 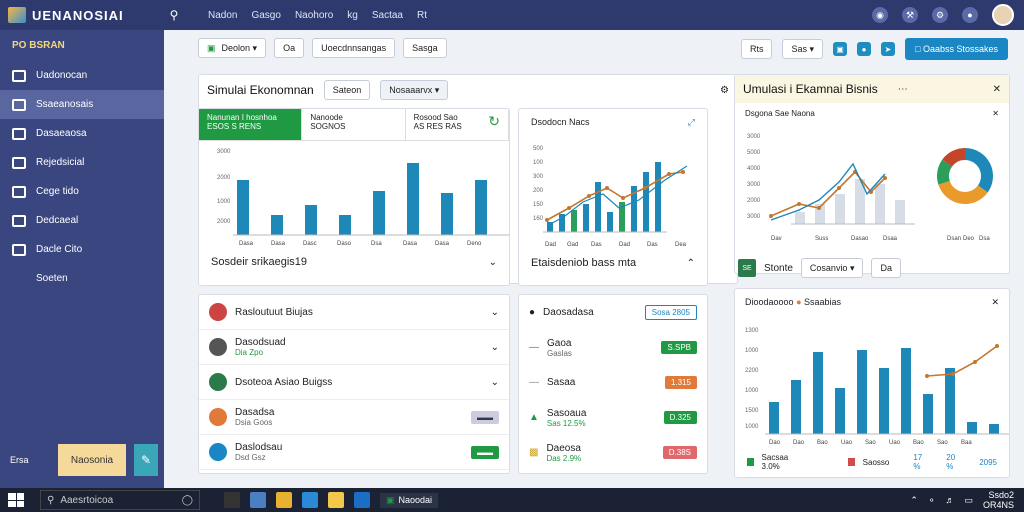 I want to click on app-icon, so click(x=258, y=500).